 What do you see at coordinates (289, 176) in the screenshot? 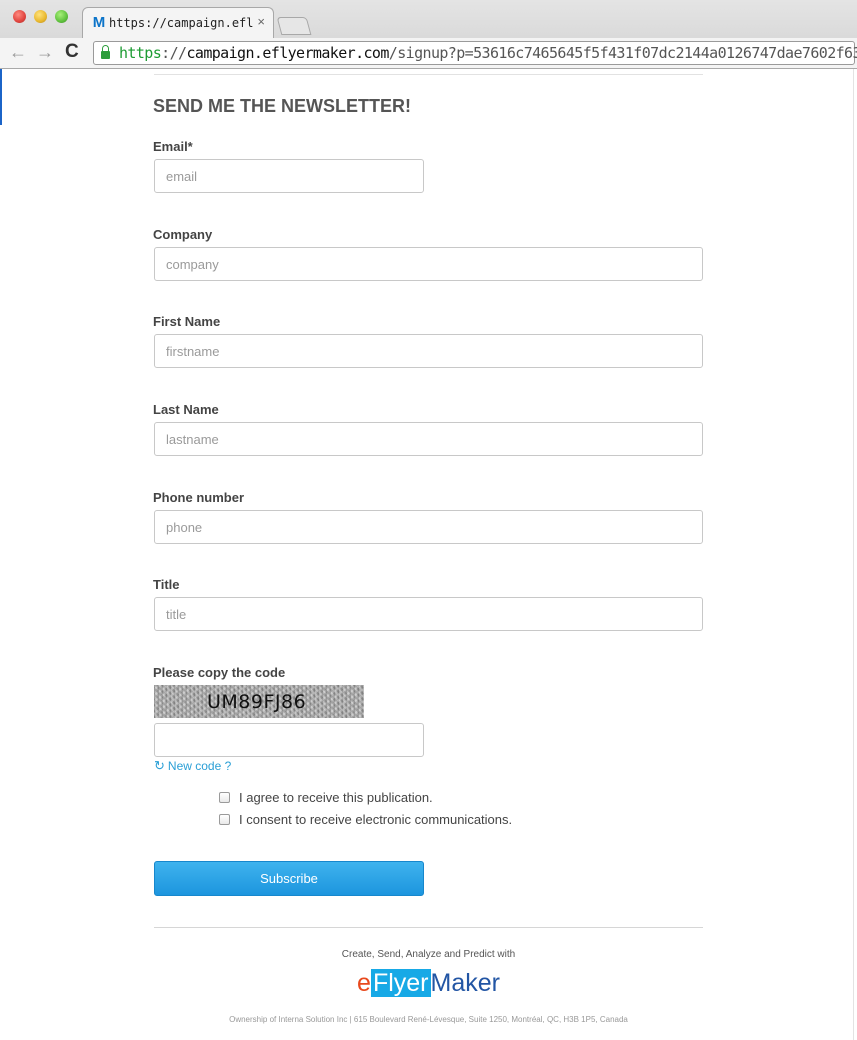
I see `email-field` at bounding box center [289, 176].